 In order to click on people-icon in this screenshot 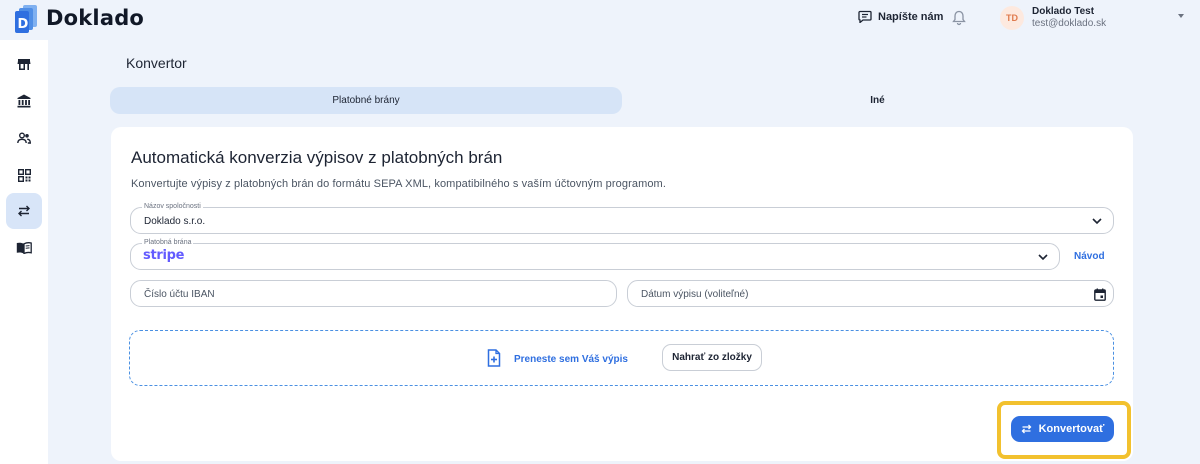, I will do `click(24, 138)`.